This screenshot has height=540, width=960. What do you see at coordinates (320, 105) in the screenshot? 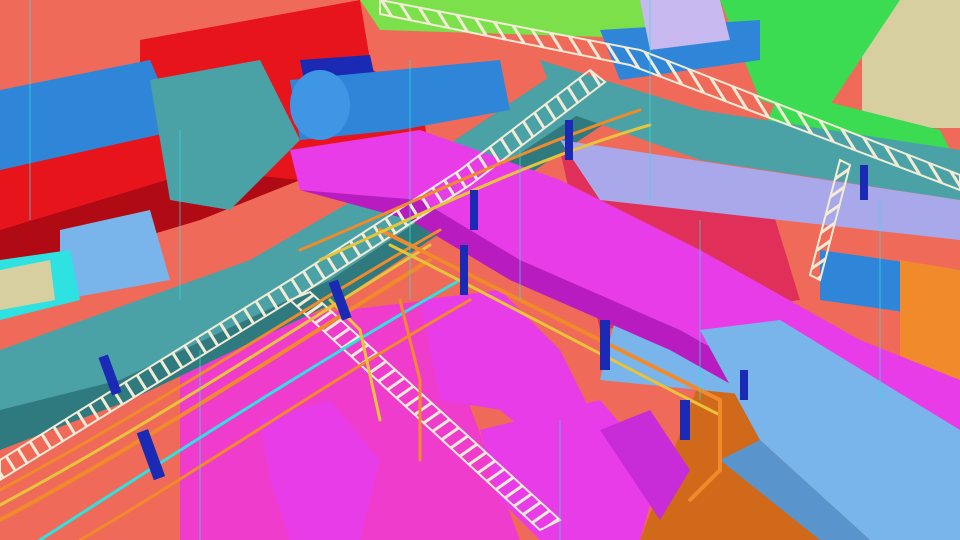
I see `blue-duct-bend` at bounding box center [320, 105].